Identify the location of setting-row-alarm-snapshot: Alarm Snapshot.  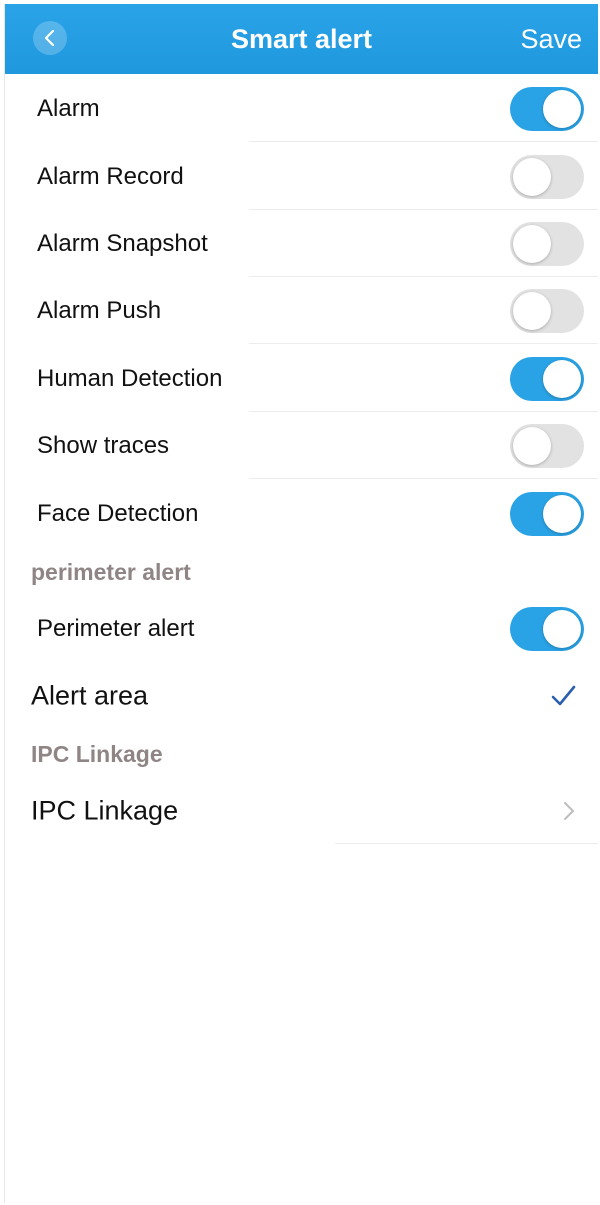
(301, 244).